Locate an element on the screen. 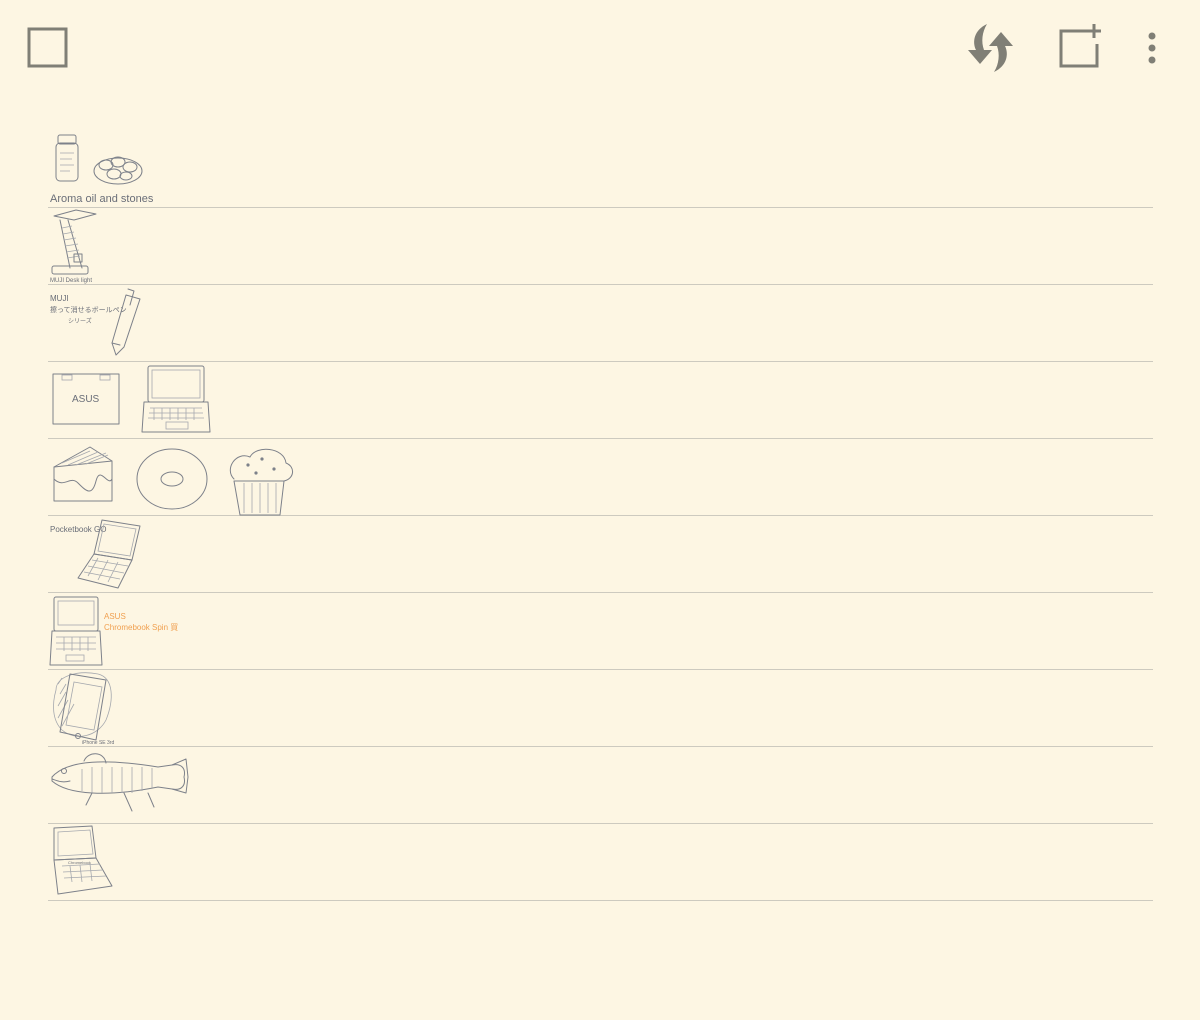  page-caption: Chromebook is located at coordinates (79, 862).